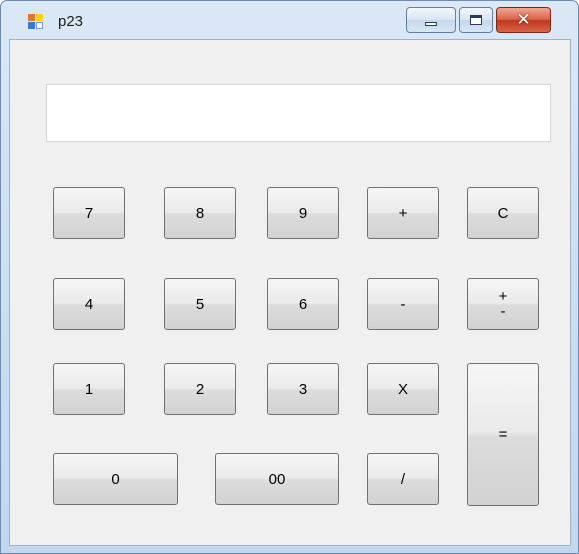 The image size is (579, 554). Describe the element at coordinates (303, 304) in the screenshot. I see `digit-6-button: 6` at that location.